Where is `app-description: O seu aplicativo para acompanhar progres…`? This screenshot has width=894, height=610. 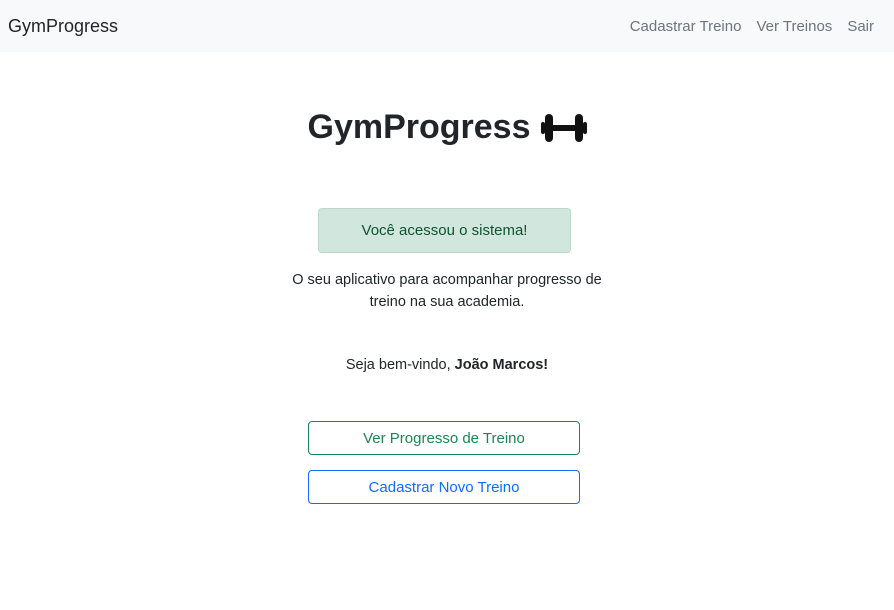 app-description: O seu aplicativo para acompanhar progres… is located at coordinates (447, 291).